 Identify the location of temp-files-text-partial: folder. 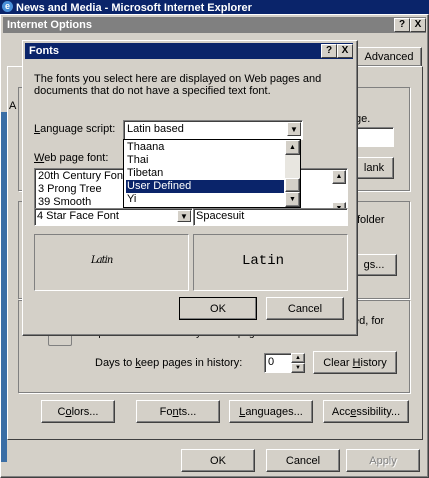
(371, 220).